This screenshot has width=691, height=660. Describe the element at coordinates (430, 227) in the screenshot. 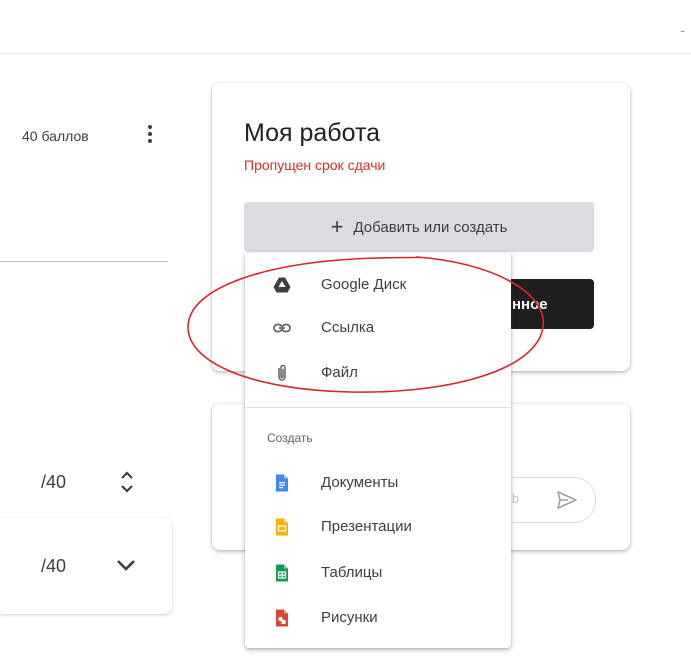

I see `add-or-create-label: Добавить или создать` at that location.